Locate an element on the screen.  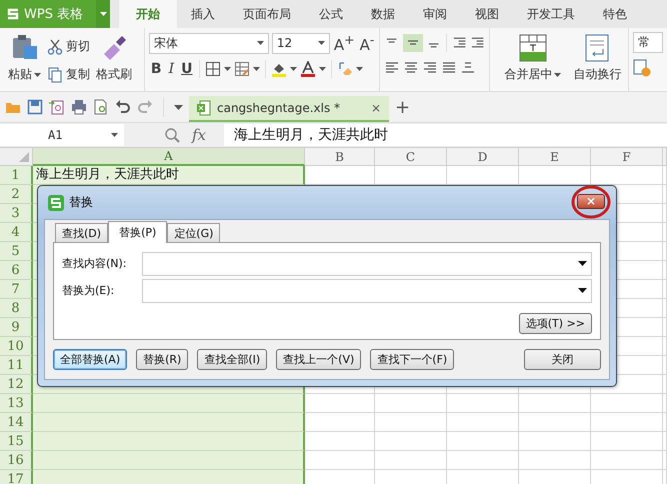
column-header: C is located at coordinates (411, 157).